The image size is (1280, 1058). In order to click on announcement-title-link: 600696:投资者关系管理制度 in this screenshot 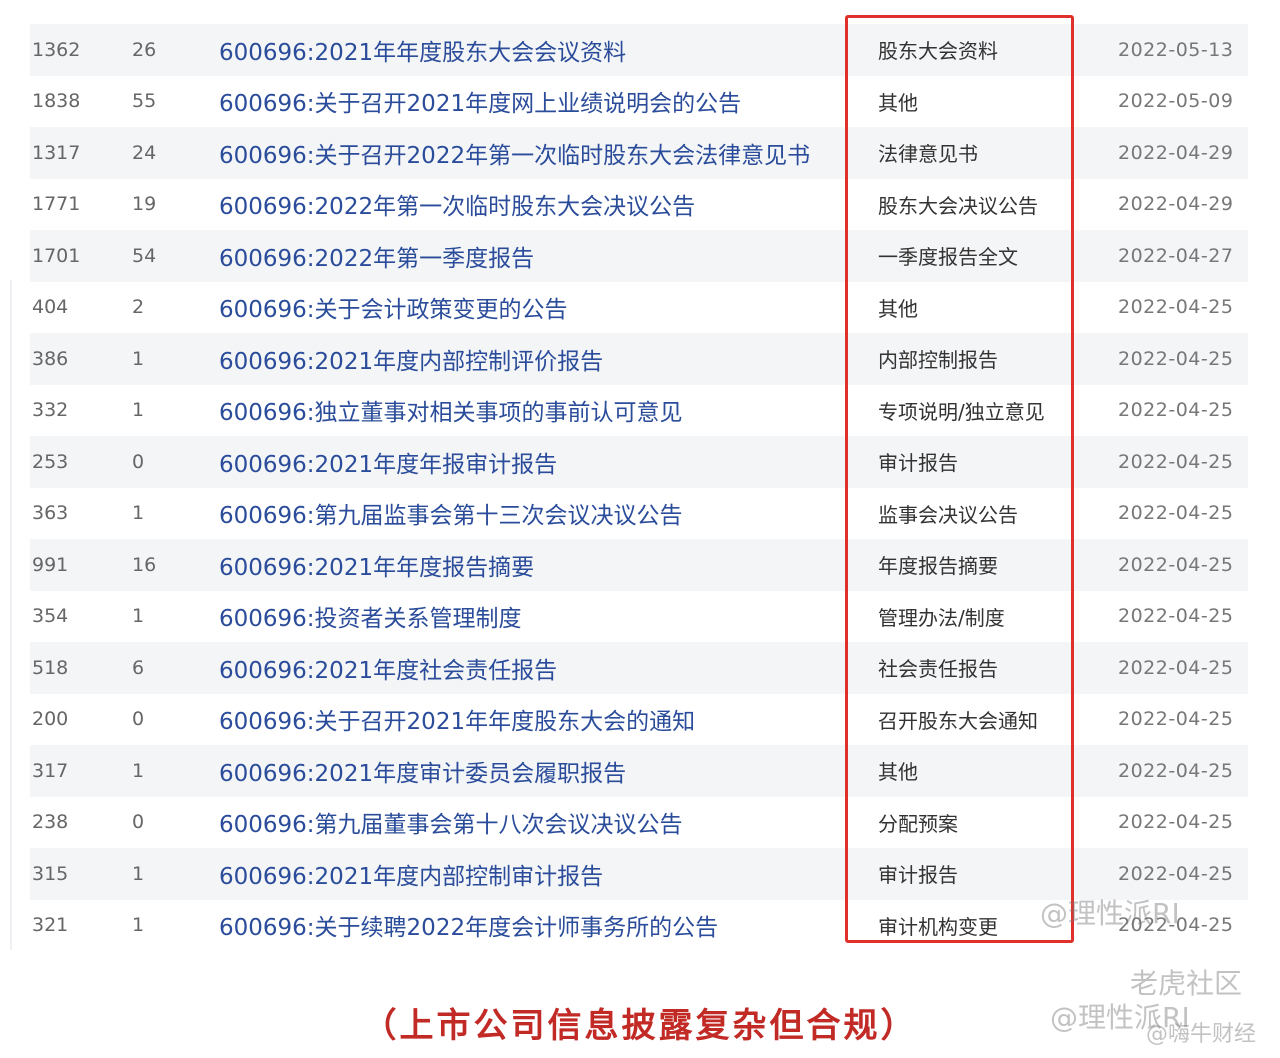, I will do `click(370, 616)`.